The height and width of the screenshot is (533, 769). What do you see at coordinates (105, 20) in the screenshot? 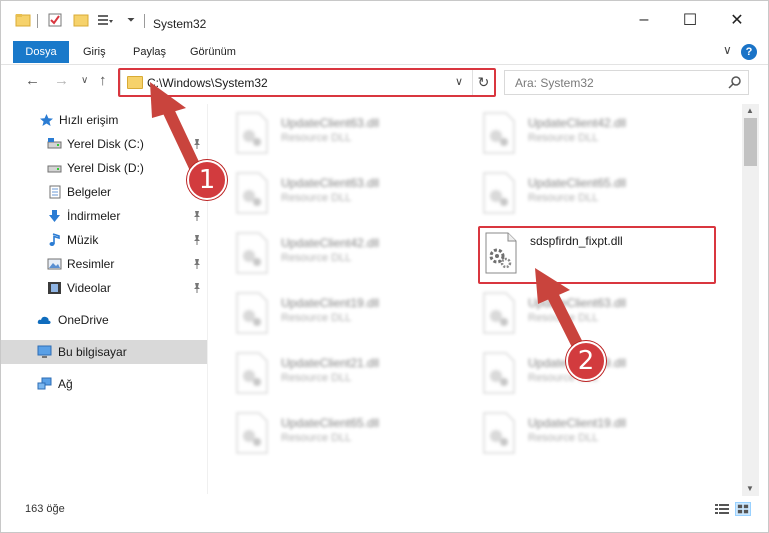
I see `customize-toolbar-icon` at bounding box center [105, 20].